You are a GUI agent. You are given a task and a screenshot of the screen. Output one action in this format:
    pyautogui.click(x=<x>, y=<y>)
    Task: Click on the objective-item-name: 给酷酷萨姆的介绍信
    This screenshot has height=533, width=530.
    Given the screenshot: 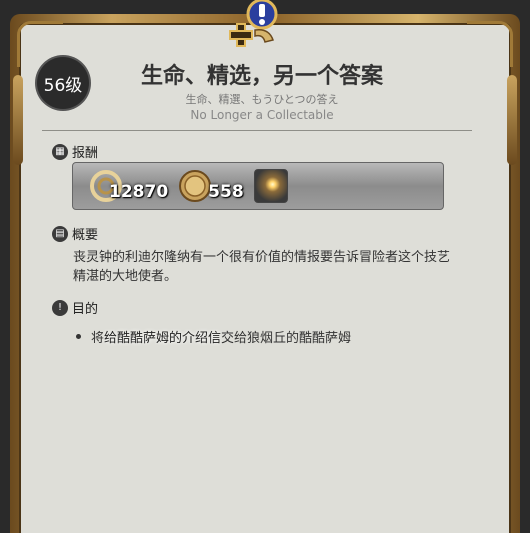 What is the action you would take?
    pyautogui.click(x=163, y=338)
    